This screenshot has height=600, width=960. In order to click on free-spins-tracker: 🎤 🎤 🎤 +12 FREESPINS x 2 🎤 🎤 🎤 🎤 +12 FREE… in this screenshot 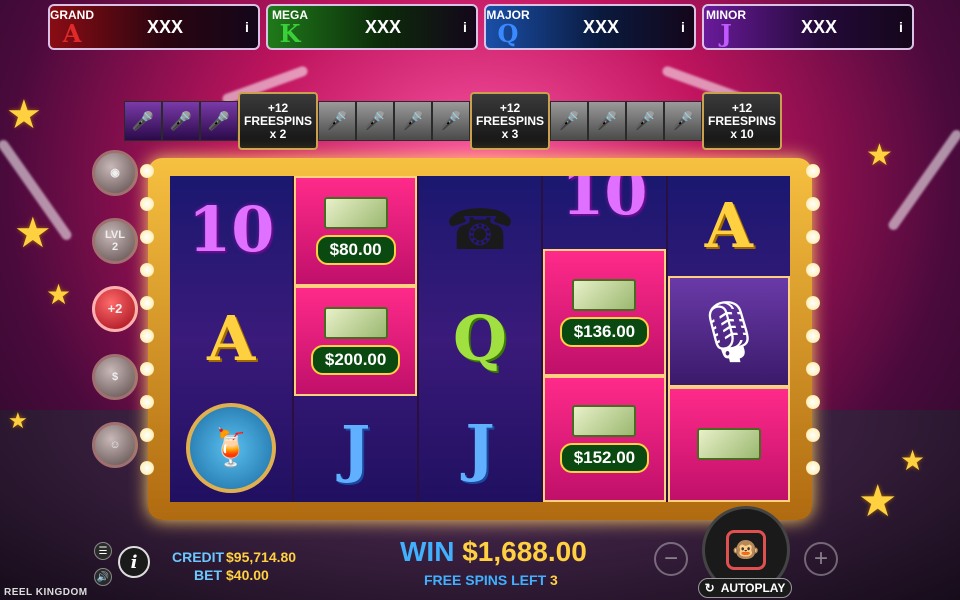, I will do `click(482, 121)`.